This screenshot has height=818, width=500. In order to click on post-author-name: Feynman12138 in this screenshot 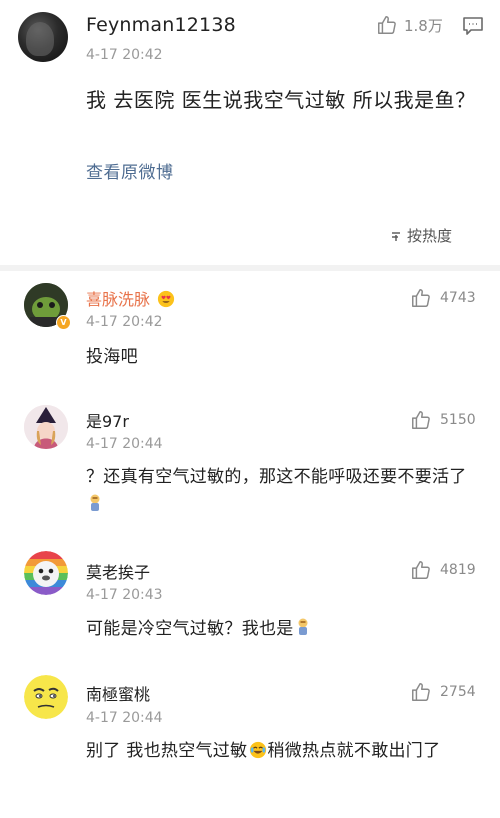, I will do `click(161, 25)`.